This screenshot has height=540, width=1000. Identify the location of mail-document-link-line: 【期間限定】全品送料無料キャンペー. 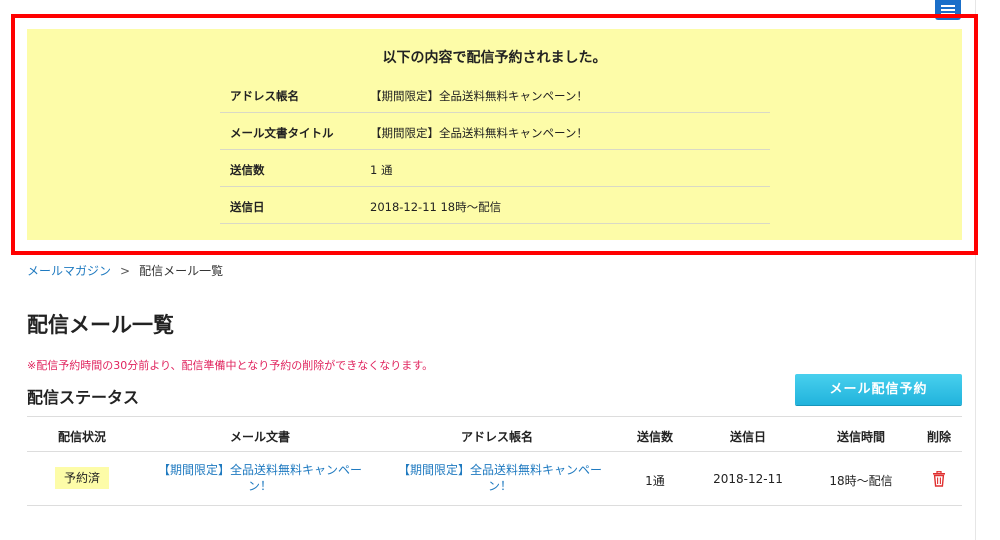
(259, 470).